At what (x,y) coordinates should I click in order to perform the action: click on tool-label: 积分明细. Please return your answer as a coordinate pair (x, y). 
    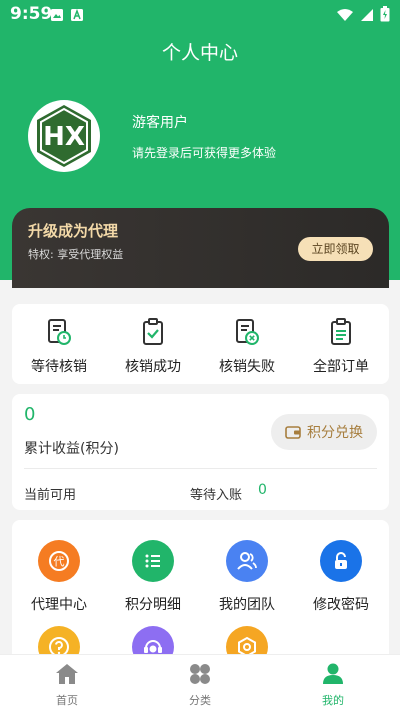
    Looking at the image, I should click on (153, 605).